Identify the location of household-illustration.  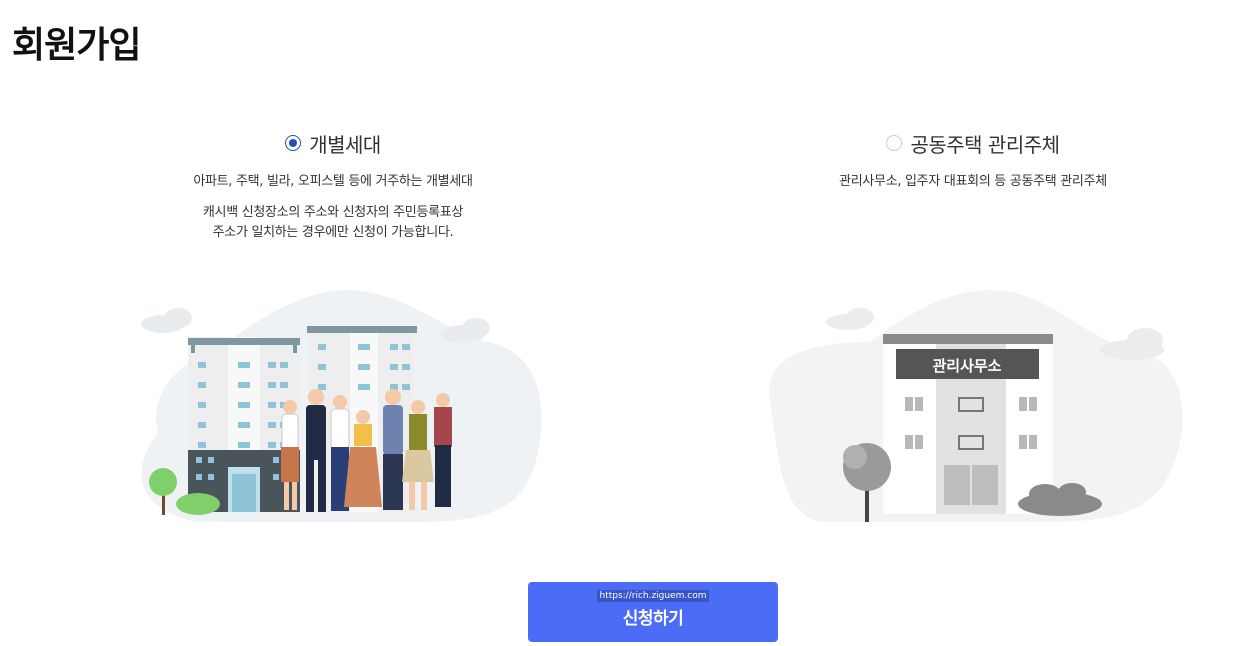
(333, 404).